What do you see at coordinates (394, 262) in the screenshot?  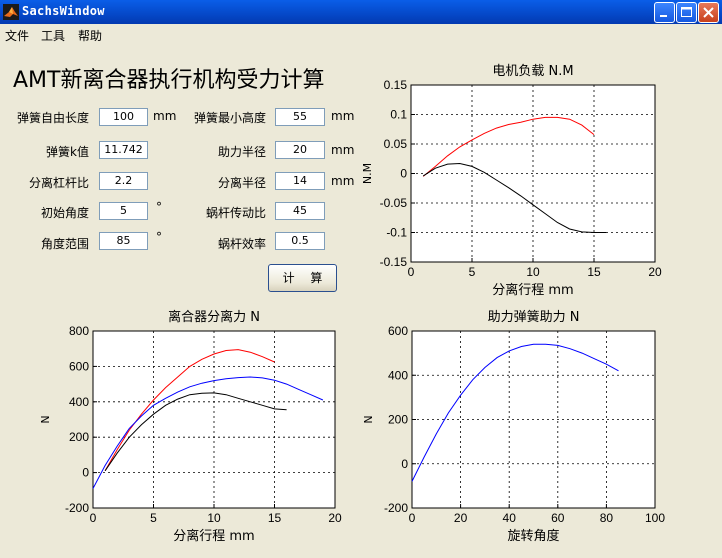 I see `y-tick-label: -0.15` at bounding box center [394, 262].